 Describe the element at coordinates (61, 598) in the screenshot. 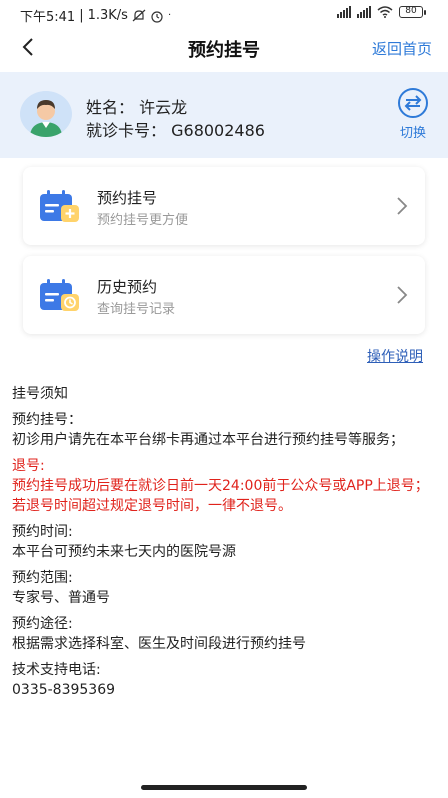

I see `scope-section-text: 专家号、普通号` at that location.